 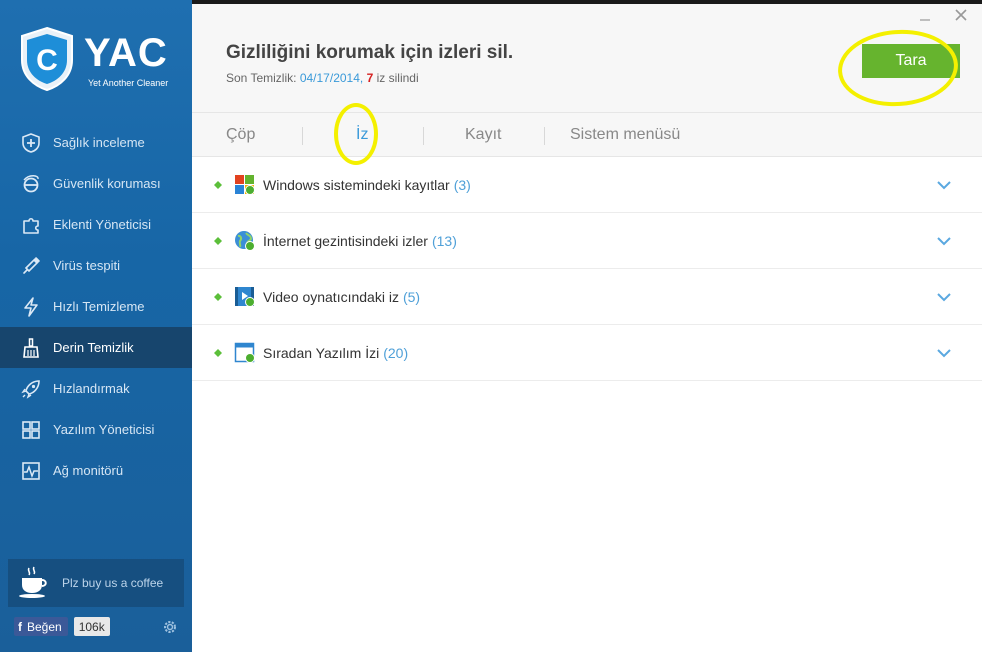 What do you see at coordinates (261, 78) in the screenshot?
I see `last-clean-label: Son Temizlik:` at bounding box center [261, 78].